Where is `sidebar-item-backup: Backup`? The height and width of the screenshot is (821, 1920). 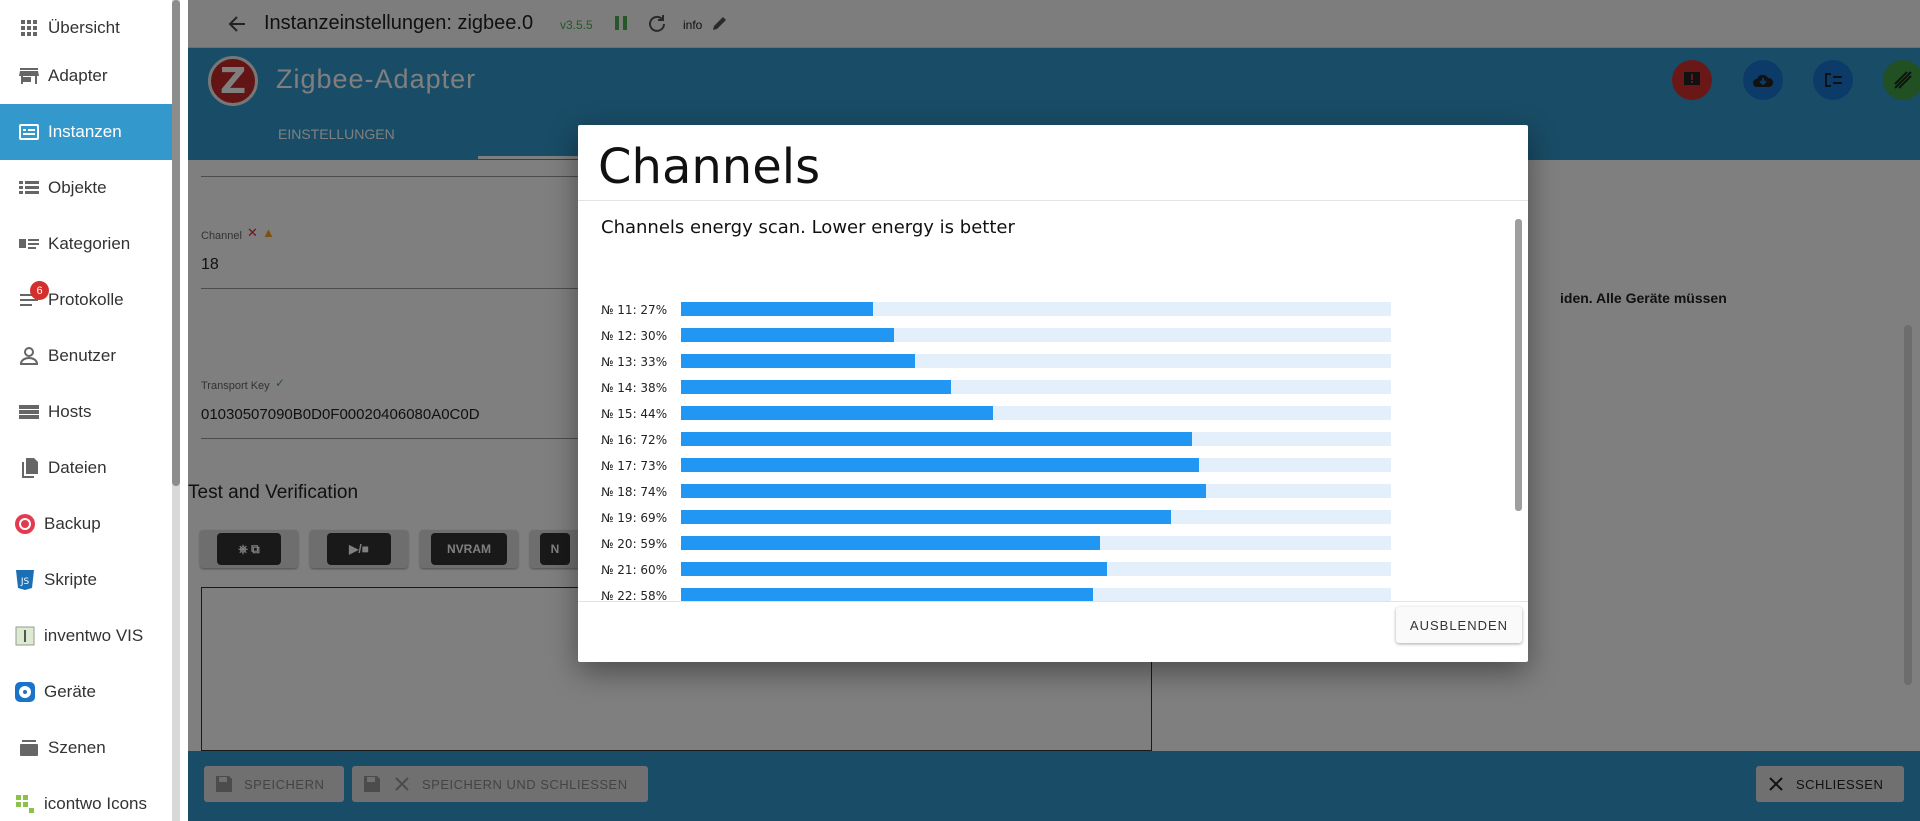
sidebar-item-backup: Backup is located at coordinates (86, 524).